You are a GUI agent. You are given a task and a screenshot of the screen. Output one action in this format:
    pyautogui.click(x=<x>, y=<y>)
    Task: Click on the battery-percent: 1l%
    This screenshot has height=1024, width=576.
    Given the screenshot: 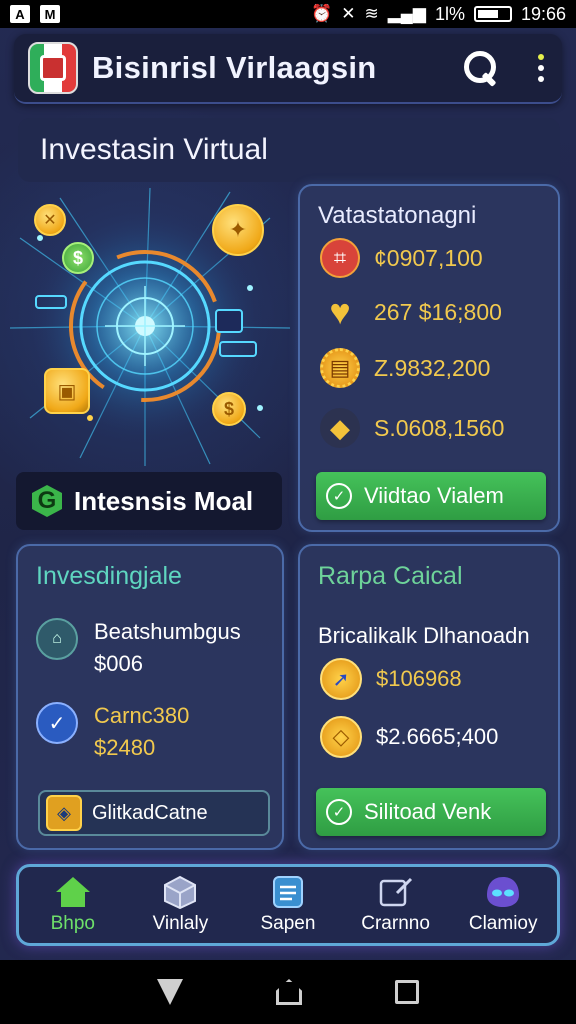 What is the action you would take?
    pyautogui.click(x=449, y=13)
    